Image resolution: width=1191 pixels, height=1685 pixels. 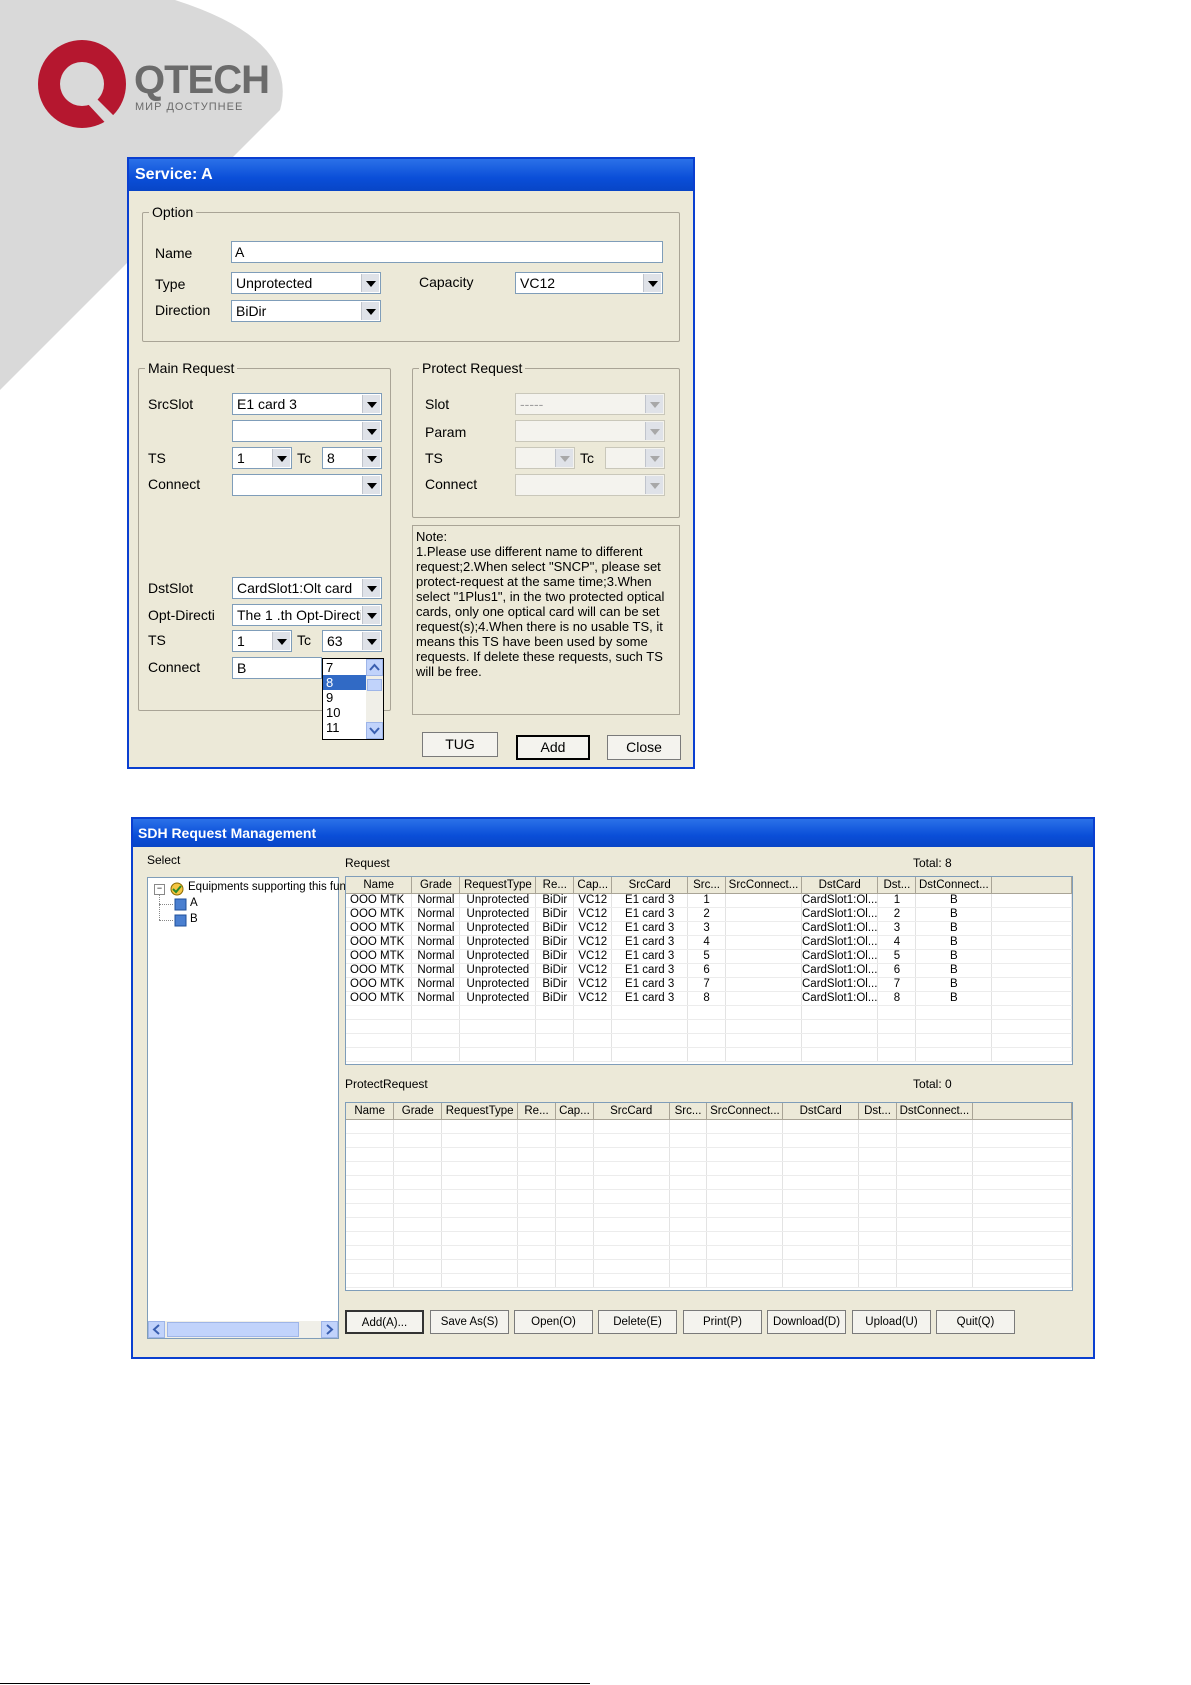 I want to click on dstslot-select: CardSlot1:Olt card, so click(x=307, y=588).